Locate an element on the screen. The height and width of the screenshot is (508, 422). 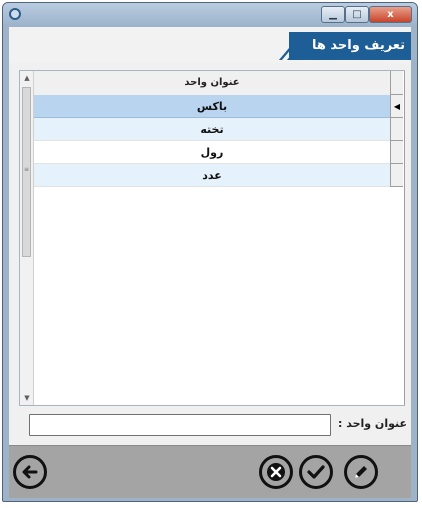
action-toolbar is located at coordinates (210, 471).